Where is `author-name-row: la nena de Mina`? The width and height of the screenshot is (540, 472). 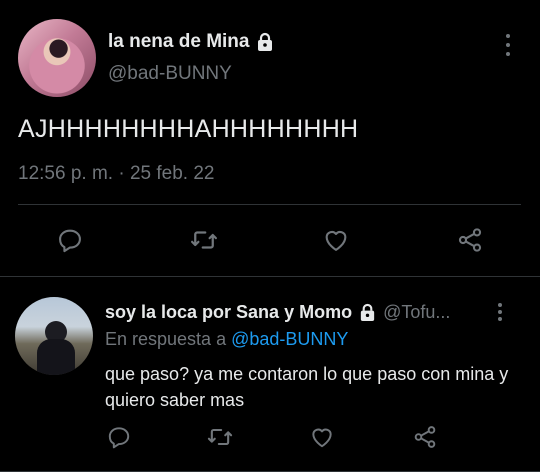 author-name-row: la nena de Mina is located at coordinates (191, 42).